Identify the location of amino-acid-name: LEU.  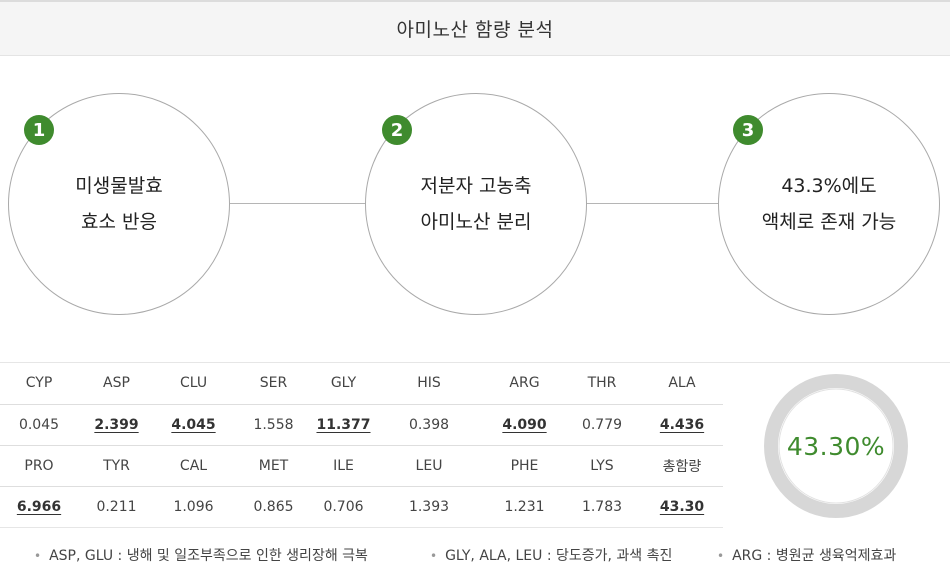
(429, 466).